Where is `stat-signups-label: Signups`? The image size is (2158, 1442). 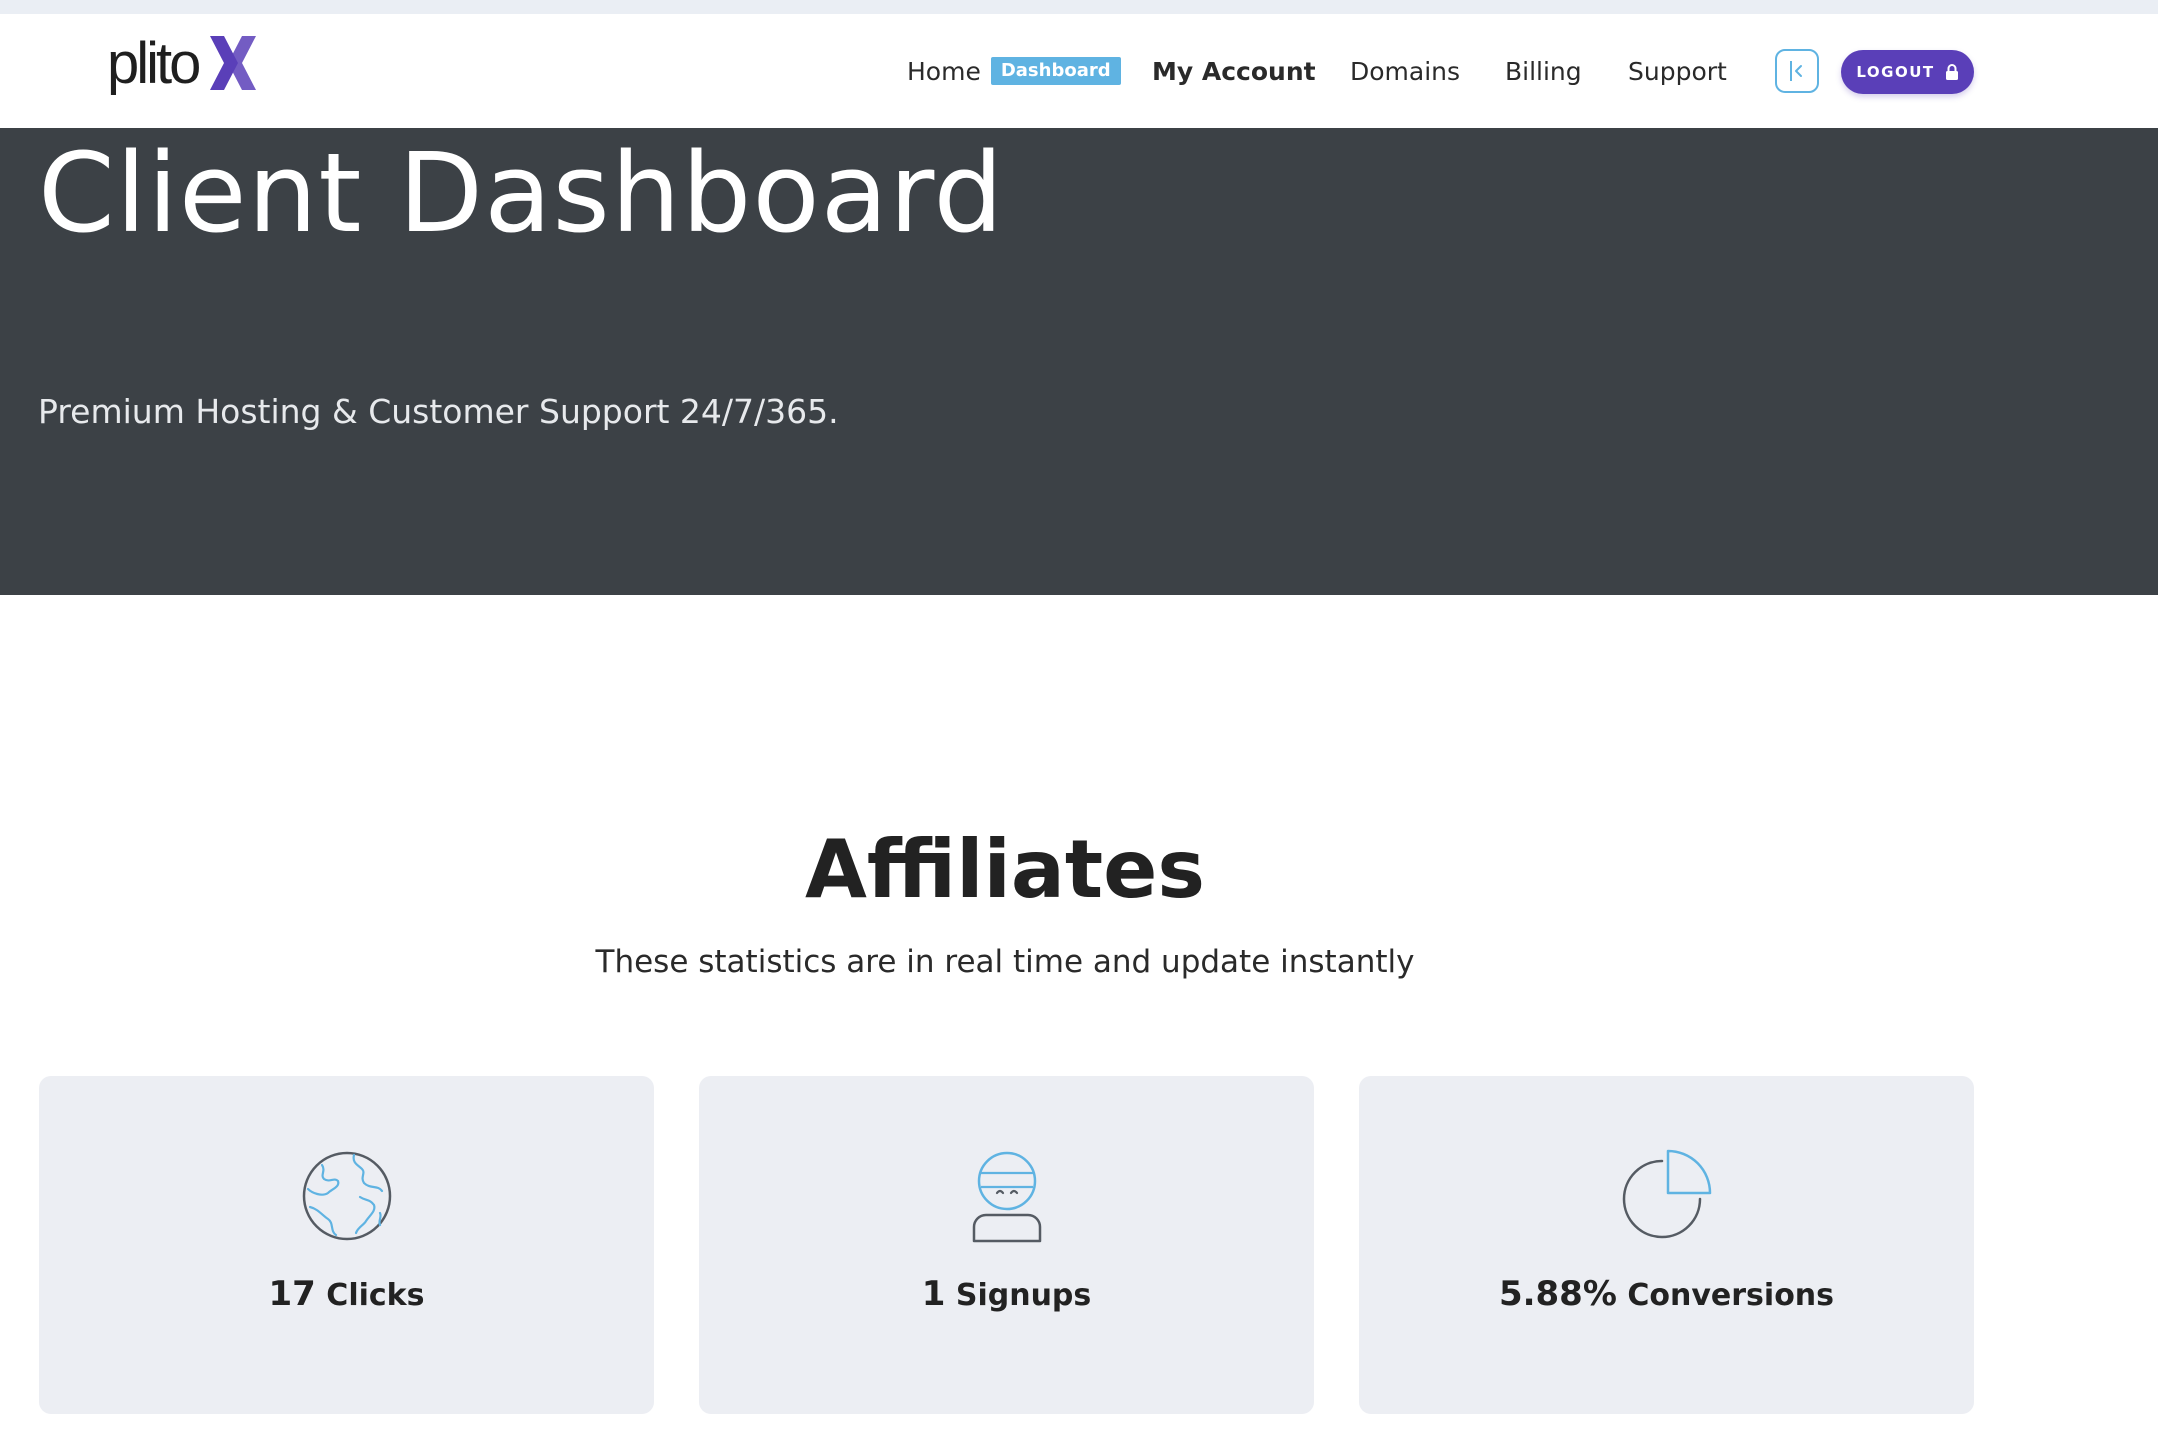 stat-signups-label: Signups is located at coordinates (1023, 1295).